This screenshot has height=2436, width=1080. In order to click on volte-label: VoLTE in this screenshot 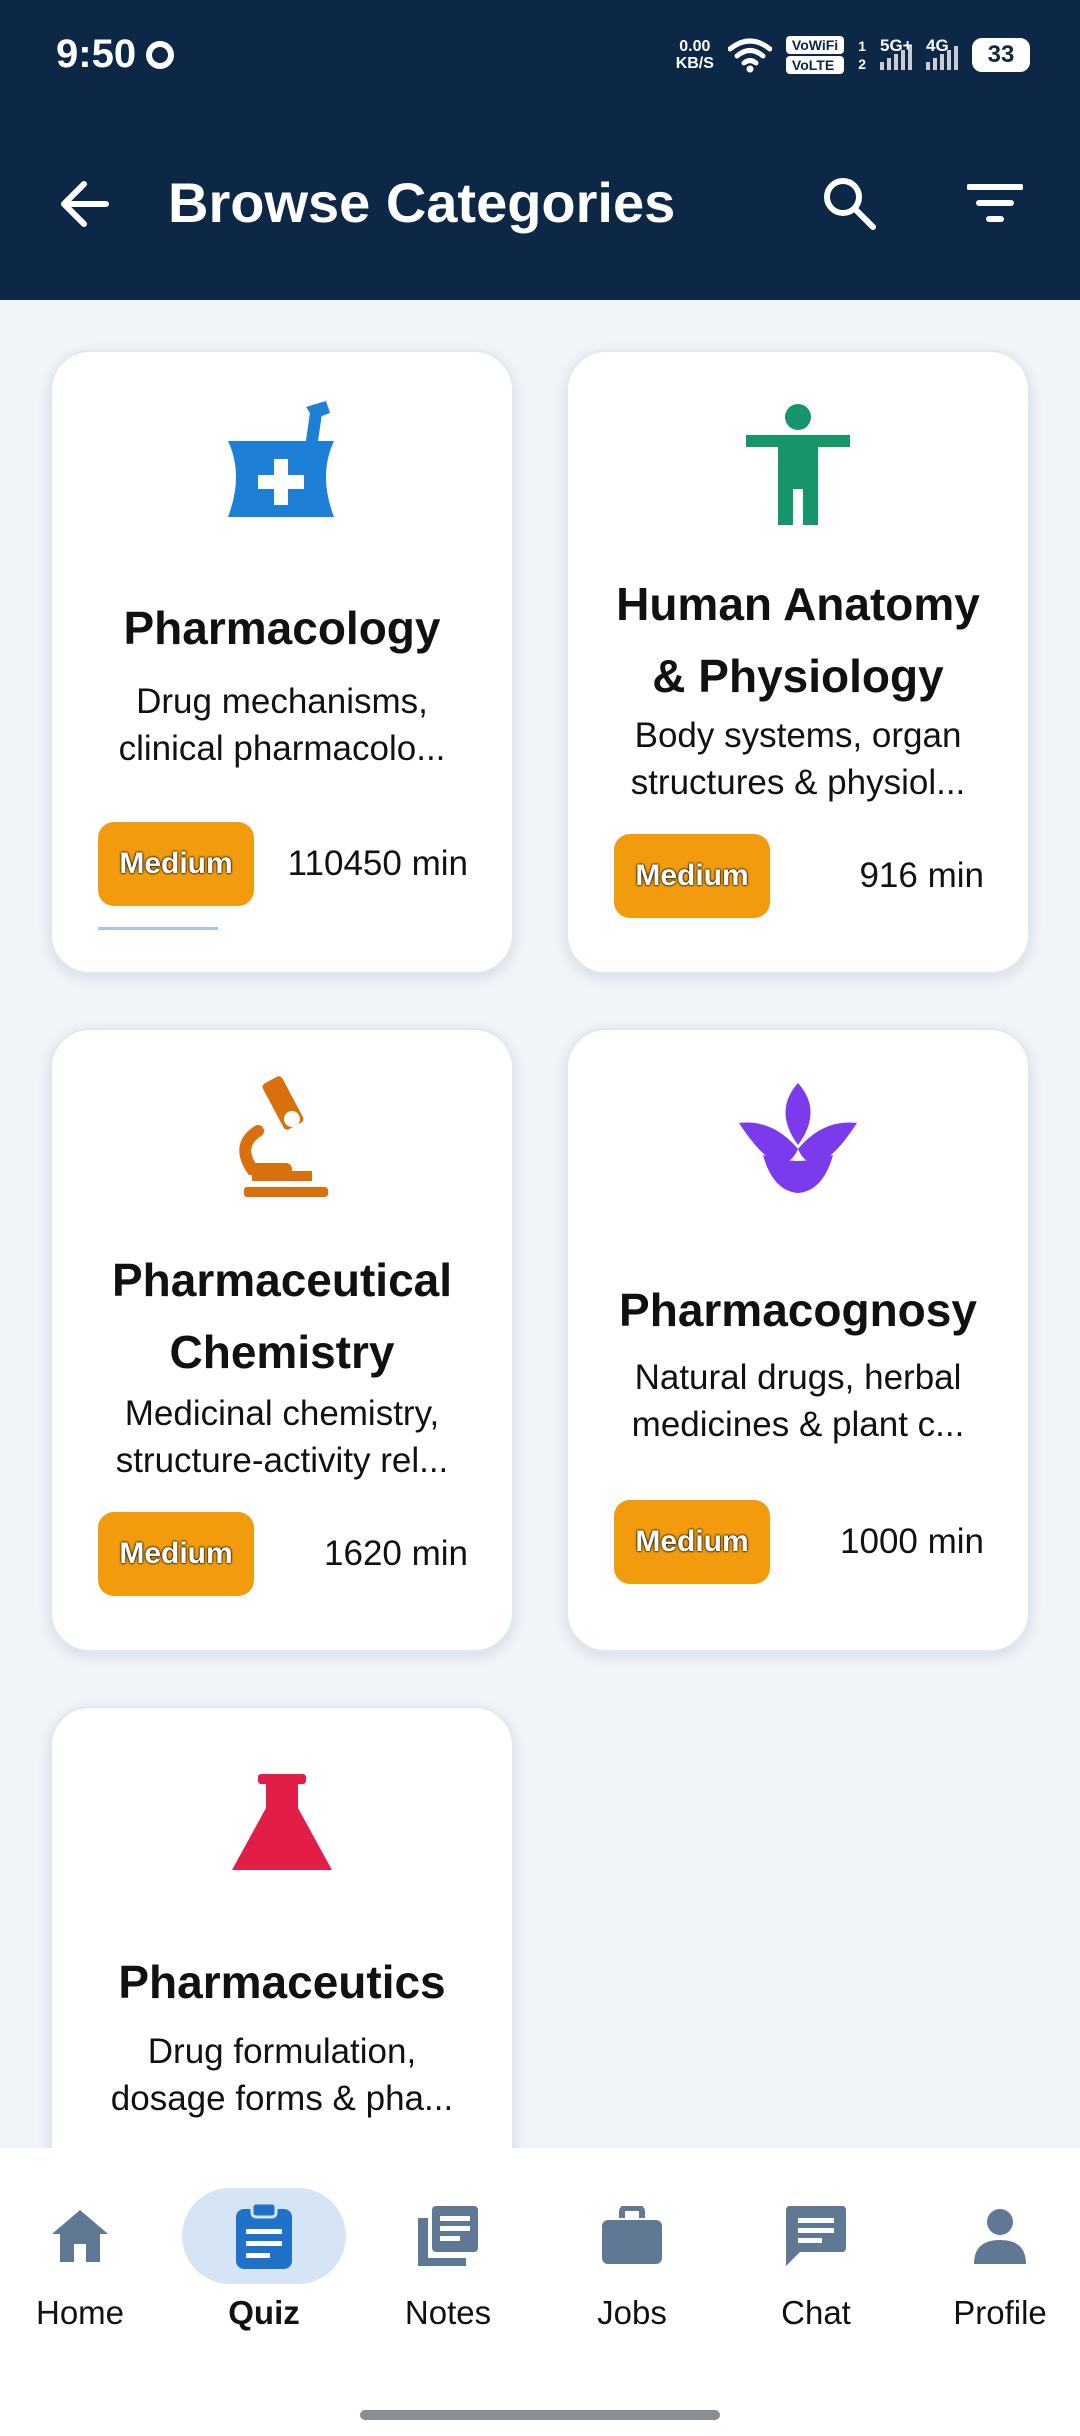, I will do `click(815, 65)`.